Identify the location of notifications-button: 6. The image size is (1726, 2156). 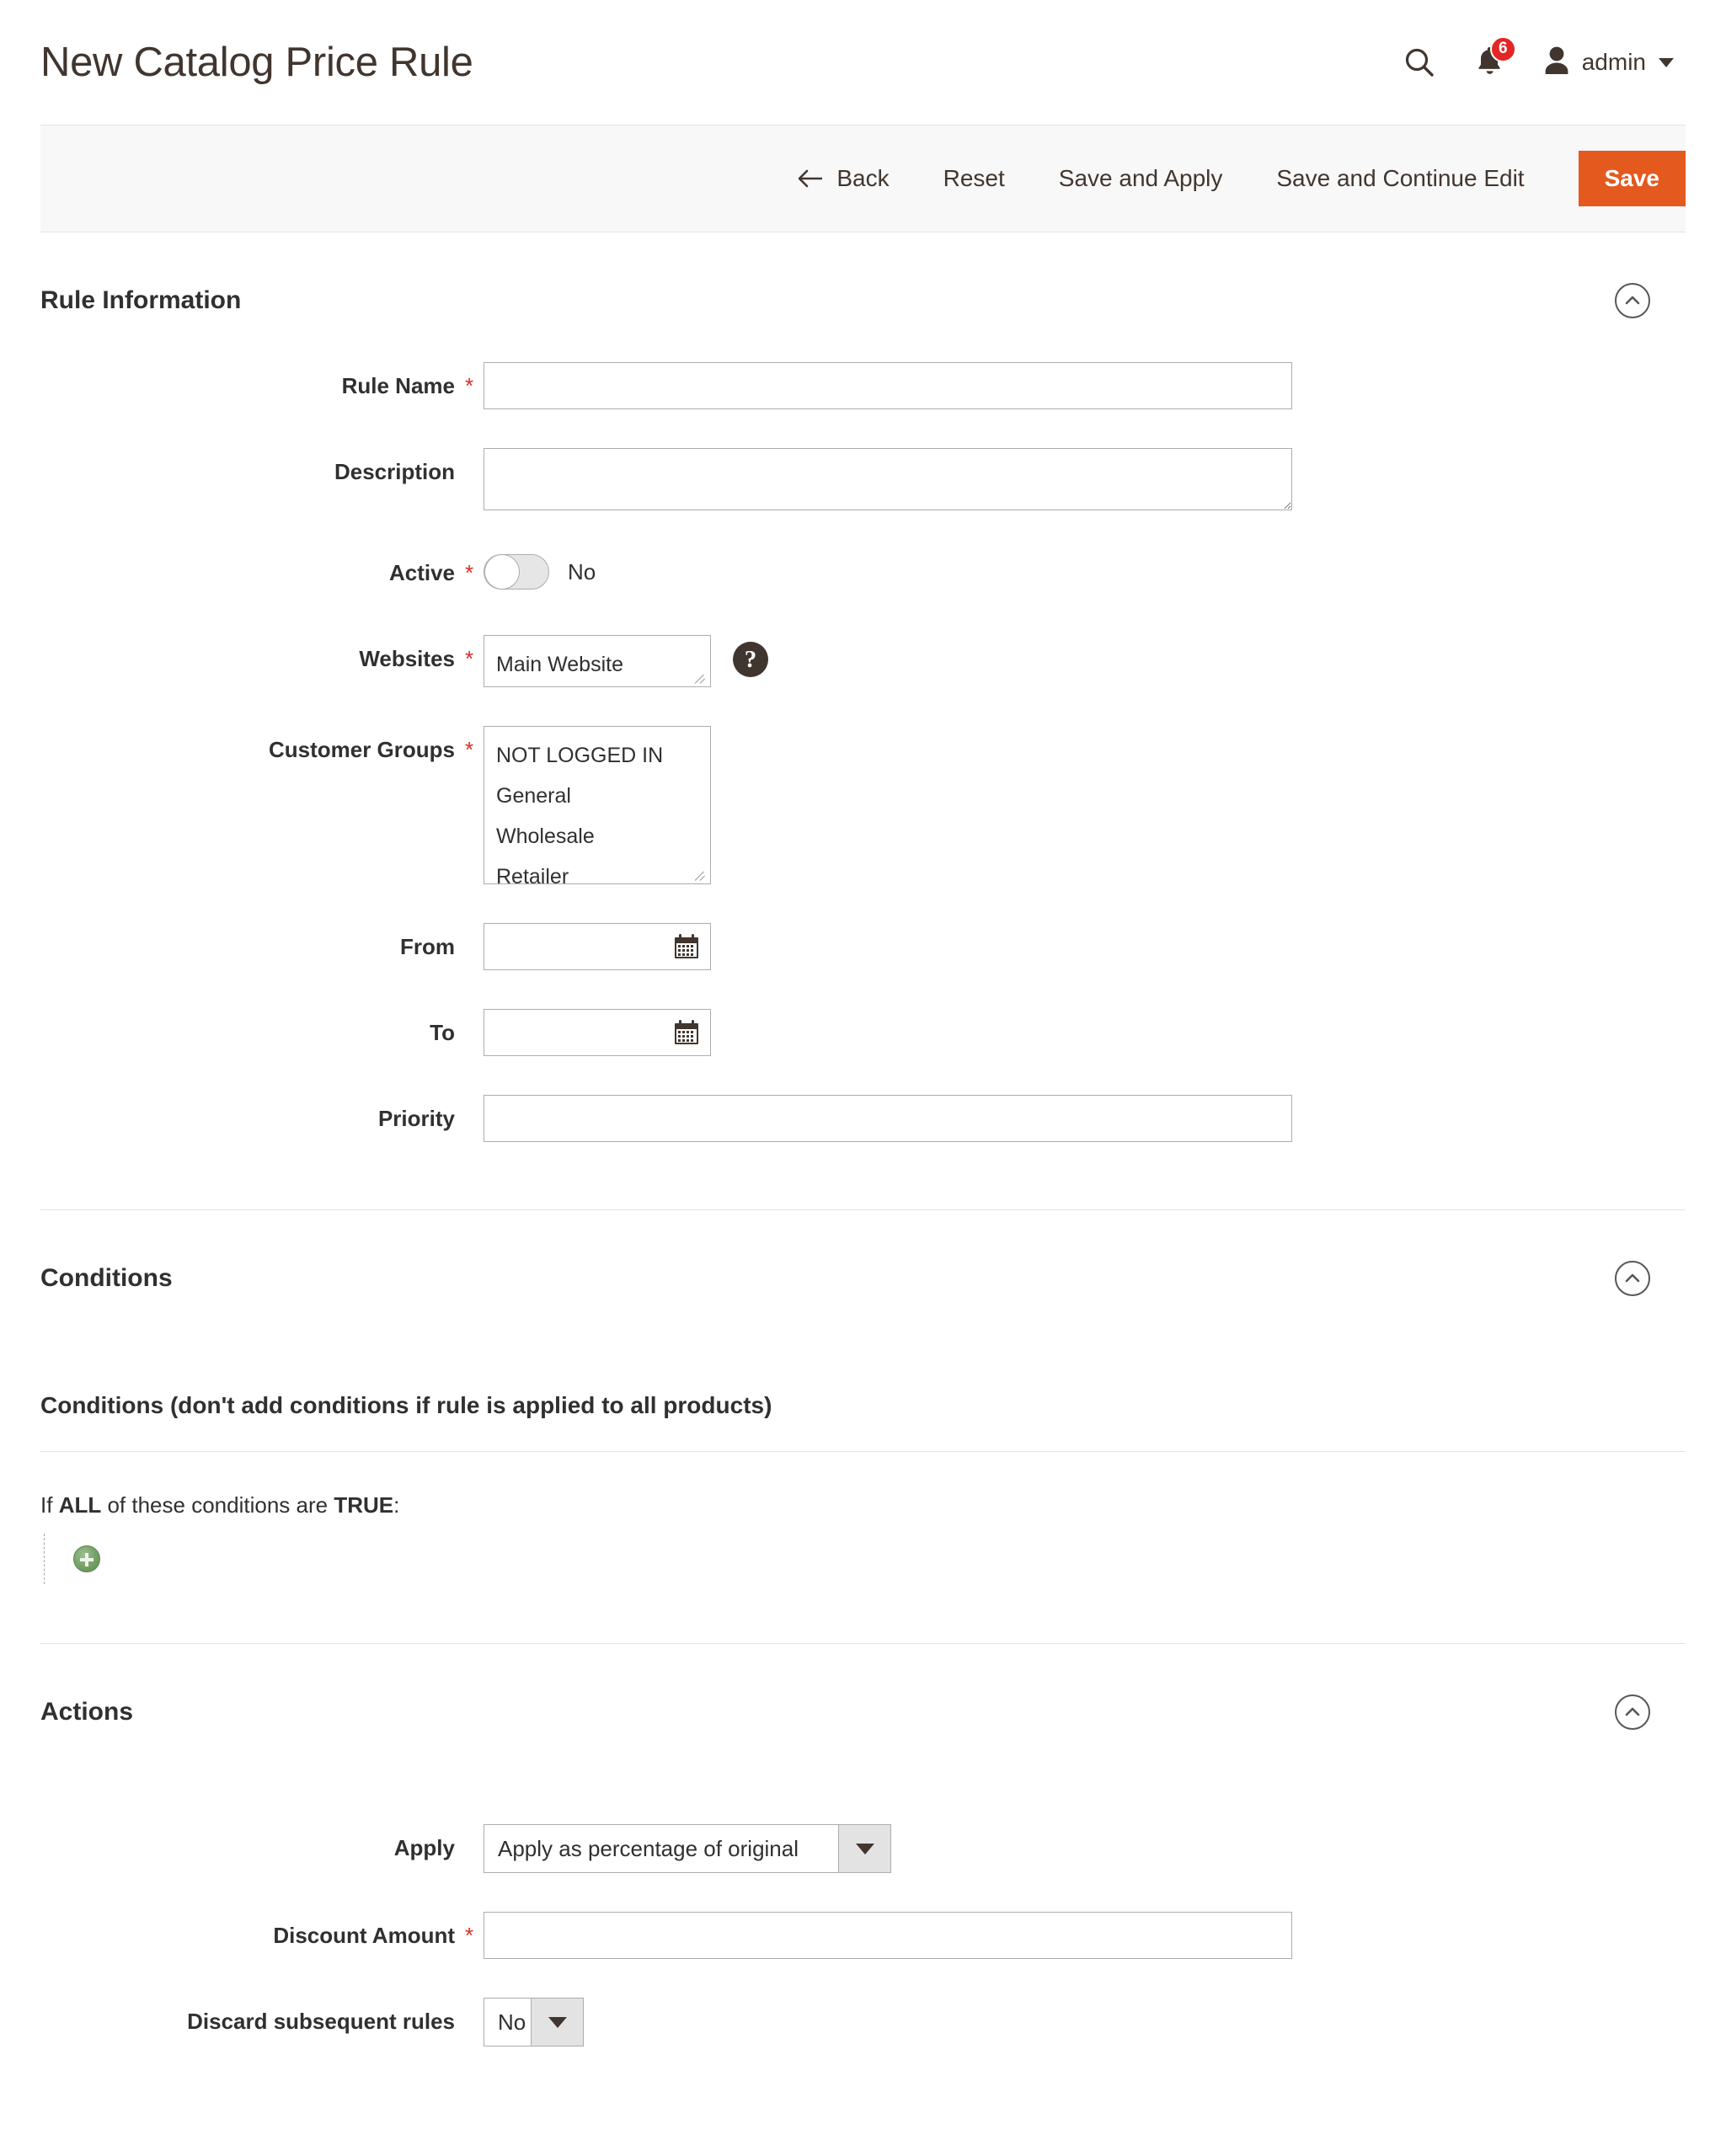
(1494, 58).